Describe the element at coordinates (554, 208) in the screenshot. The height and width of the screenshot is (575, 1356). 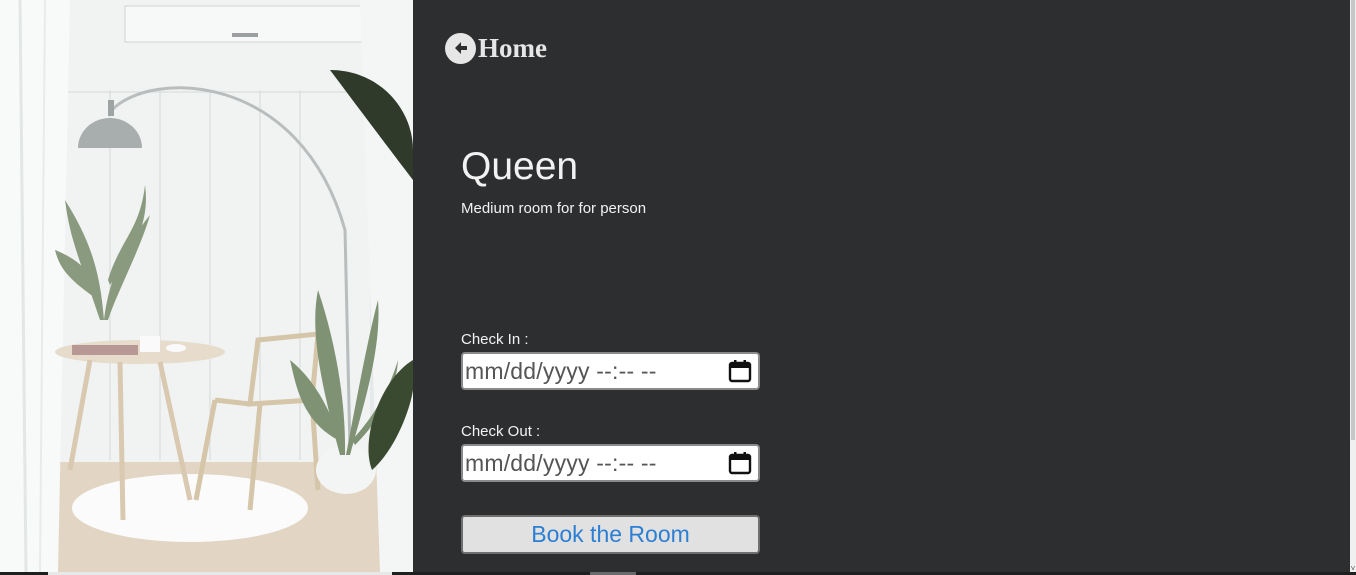
I see `room-description: Medium room for for person` at that location.